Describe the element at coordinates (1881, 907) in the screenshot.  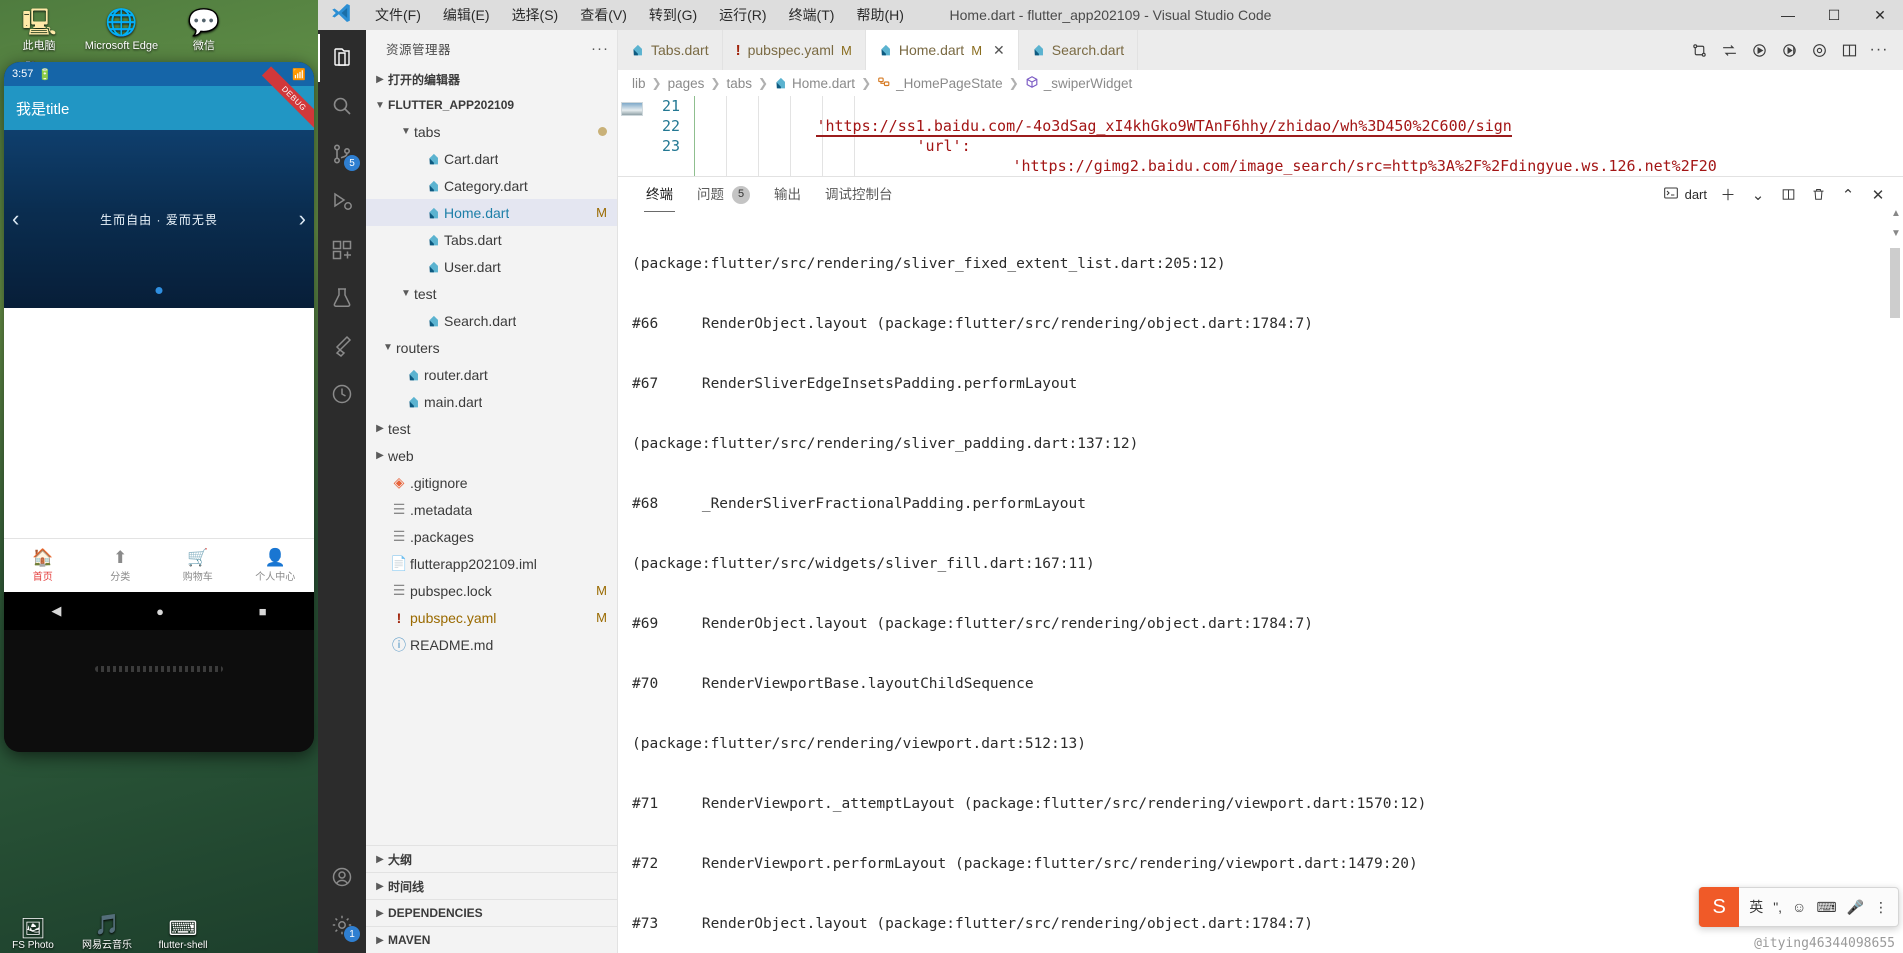
I see `ime-menu-icon: ⋮` at that location.